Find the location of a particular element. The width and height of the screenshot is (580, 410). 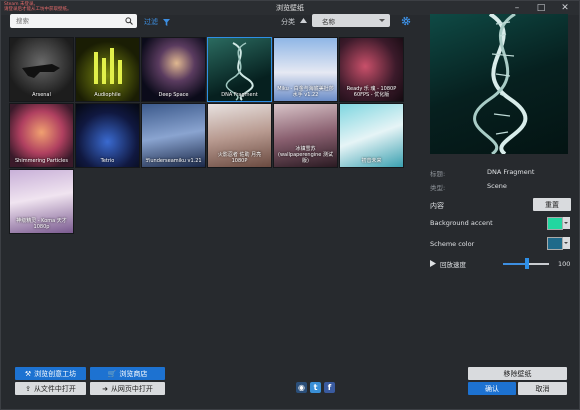

wrench-icon: ⚒ is located at coordinates (28, 373).